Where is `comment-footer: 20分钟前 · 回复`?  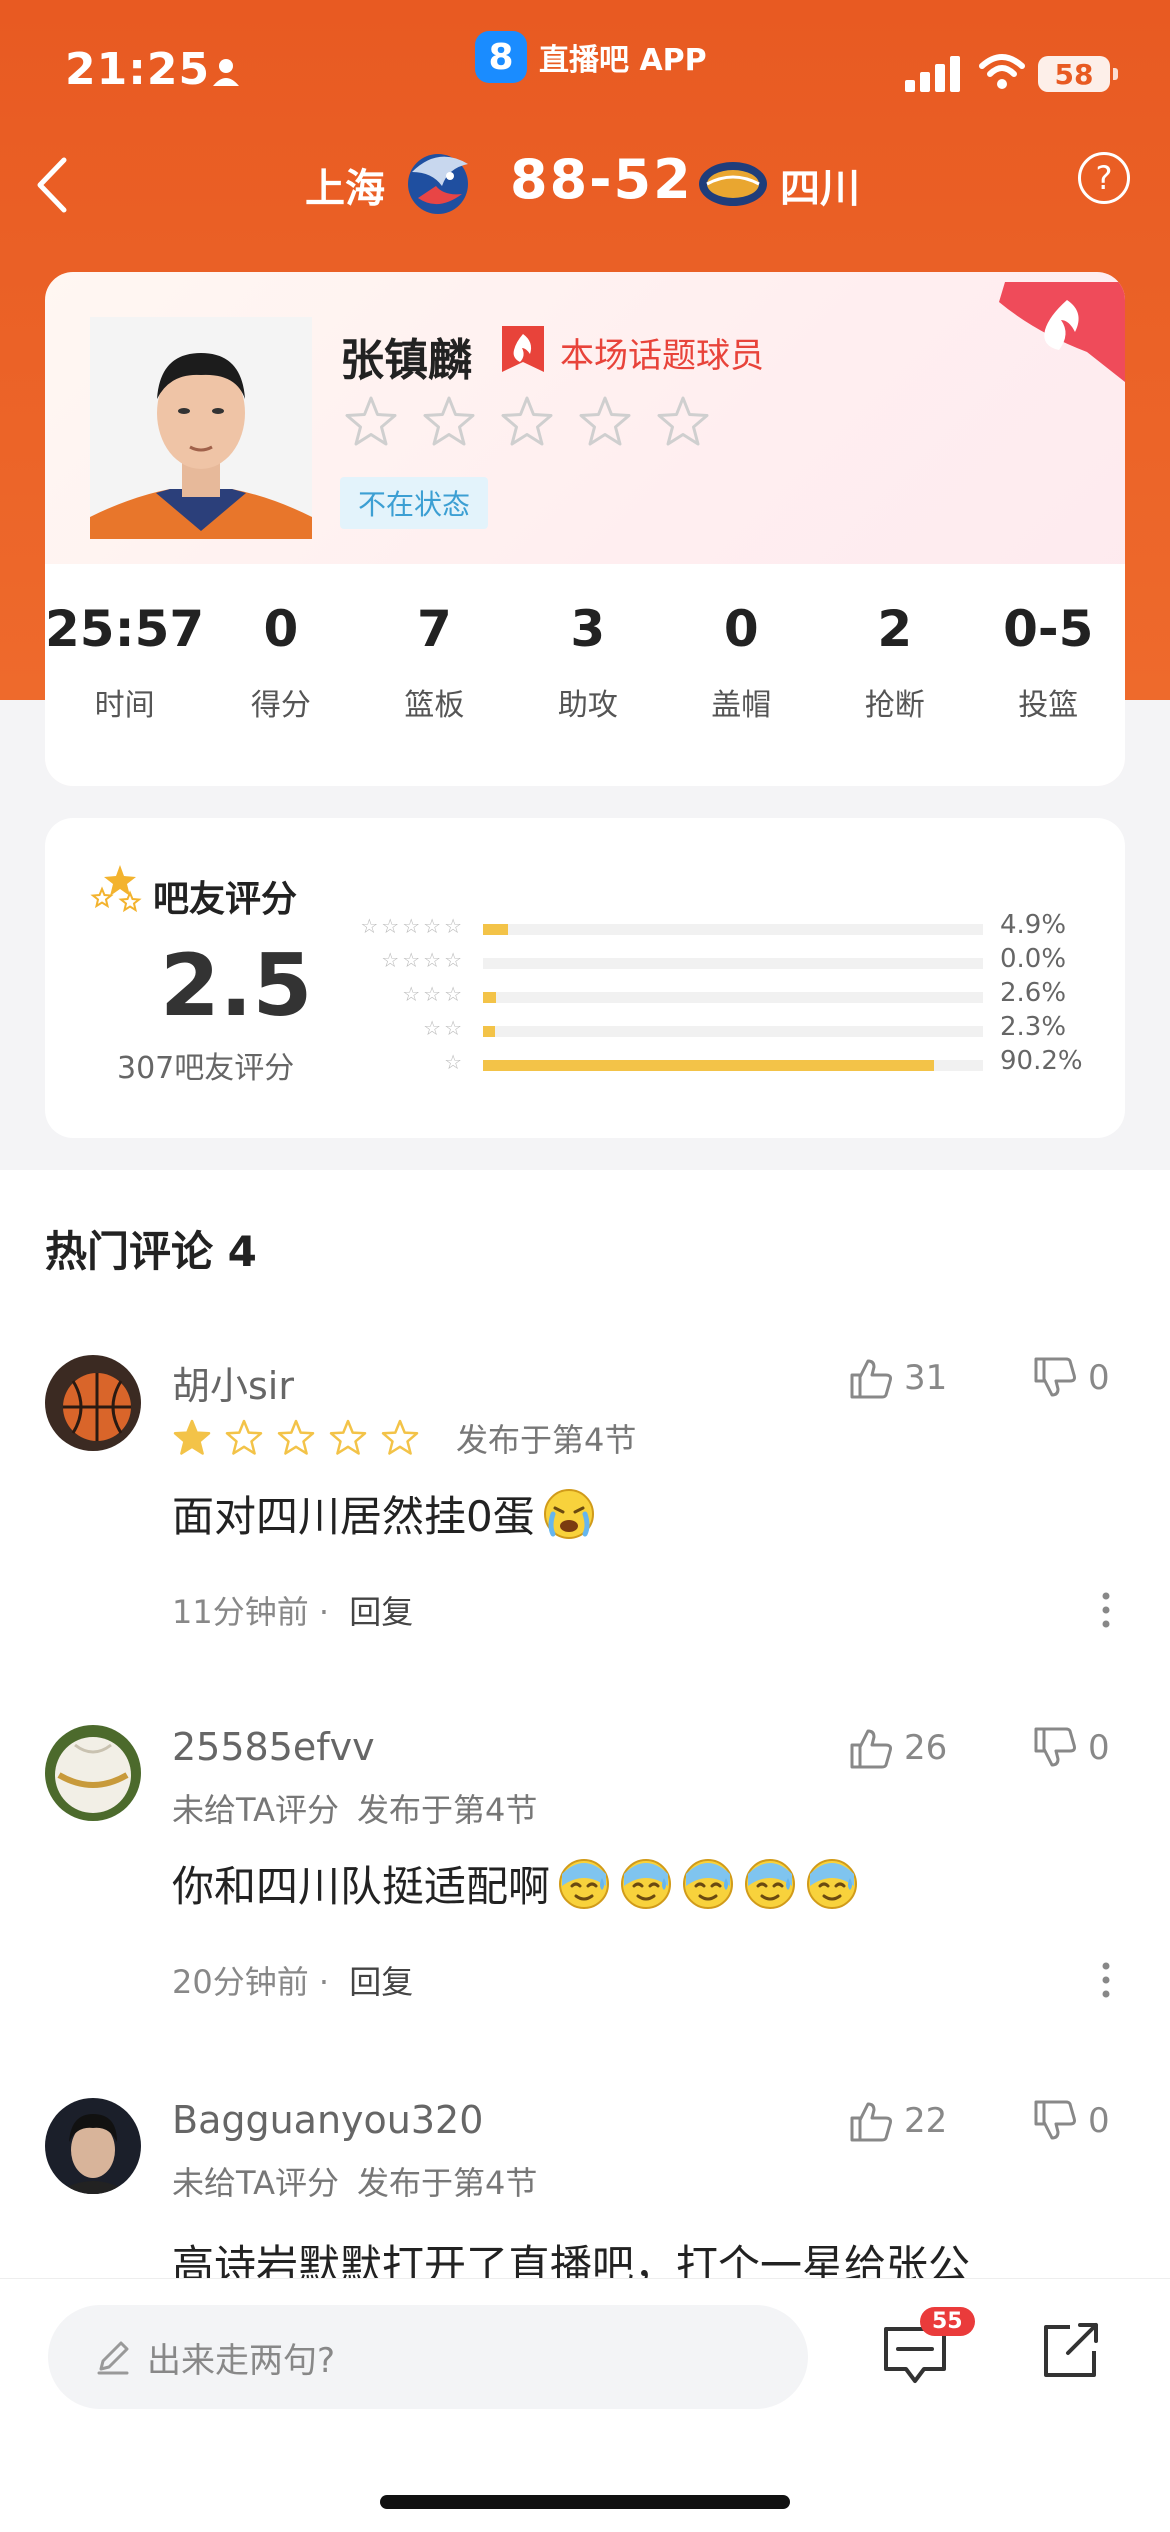
comment-footer: 20分钟前 · 回复 is located at coordinates (293, 1982).